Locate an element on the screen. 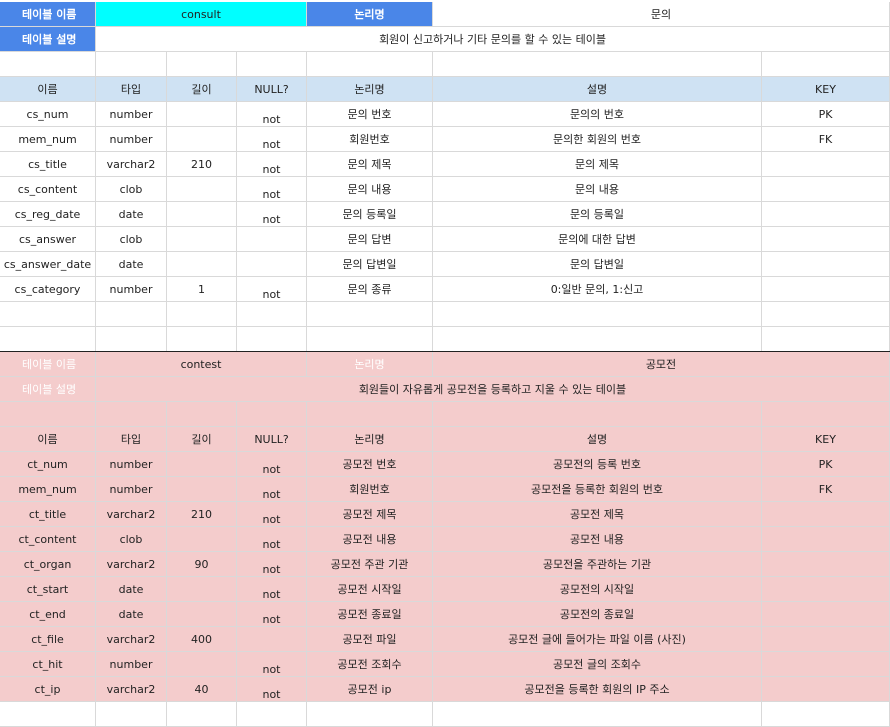 This screenshot has height=727, width=890. cell-description: 공모전의 종료일 is located at coordinates (597, 614).